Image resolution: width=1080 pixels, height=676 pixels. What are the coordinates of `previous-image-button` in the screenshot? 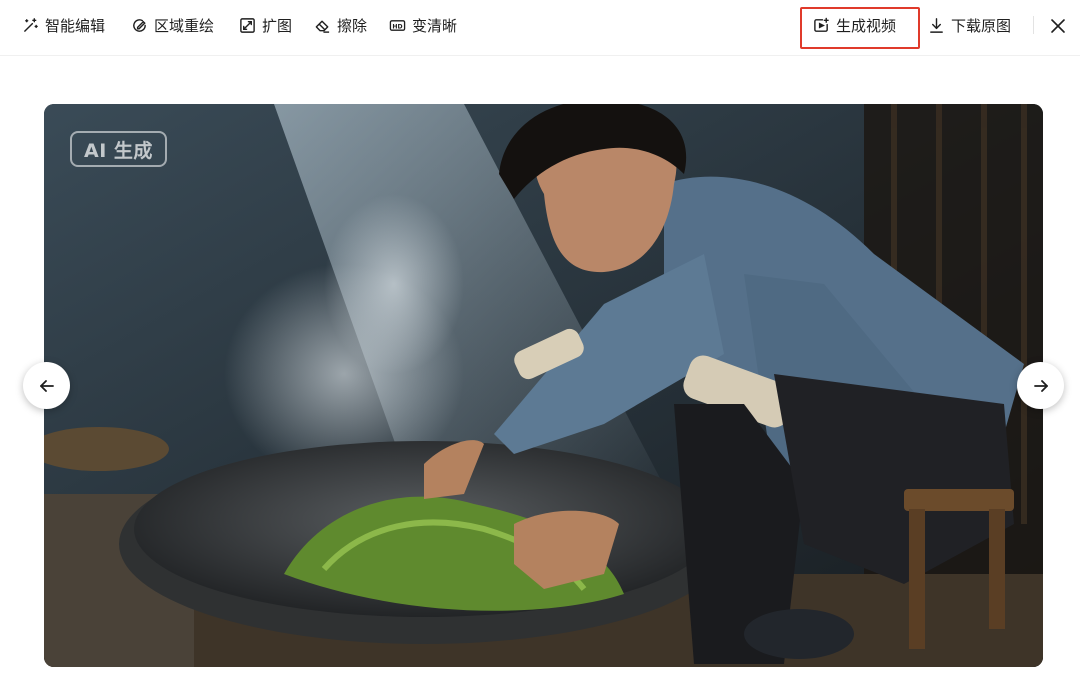 It's located at (46, 385).